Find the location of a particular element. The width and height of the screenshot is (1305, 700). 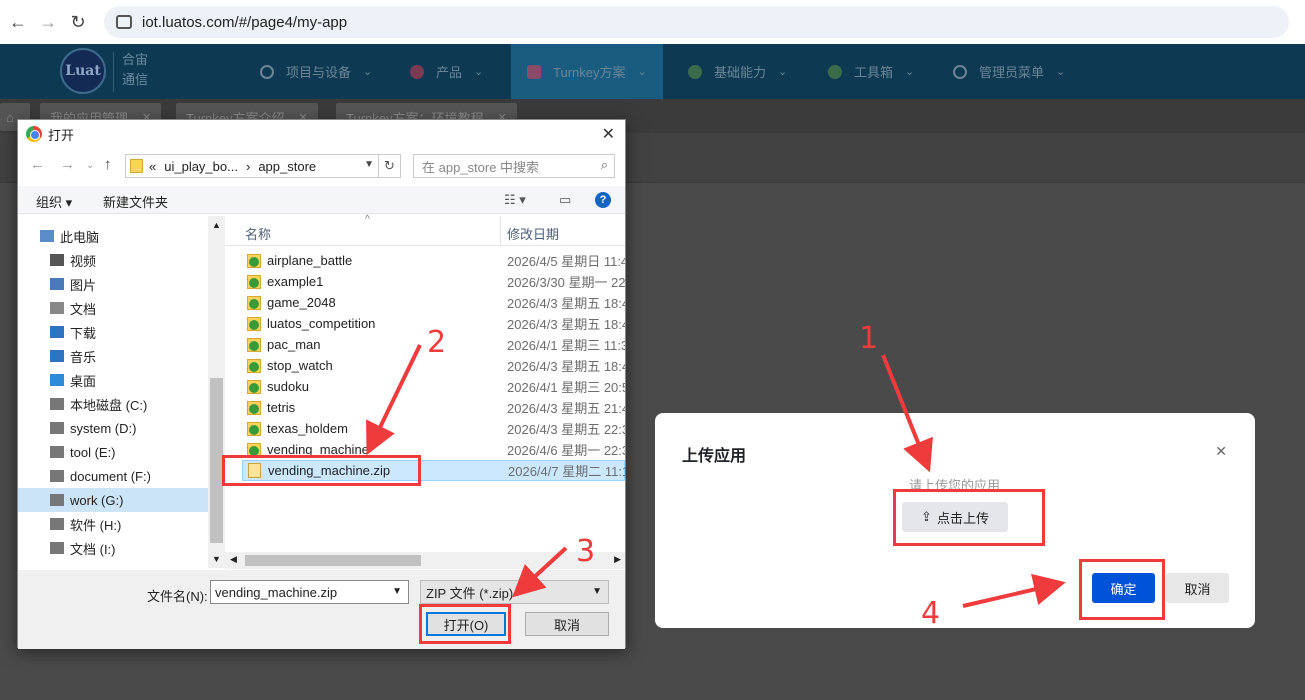

nav-item: 下载 is located at coordinates (113, 332).